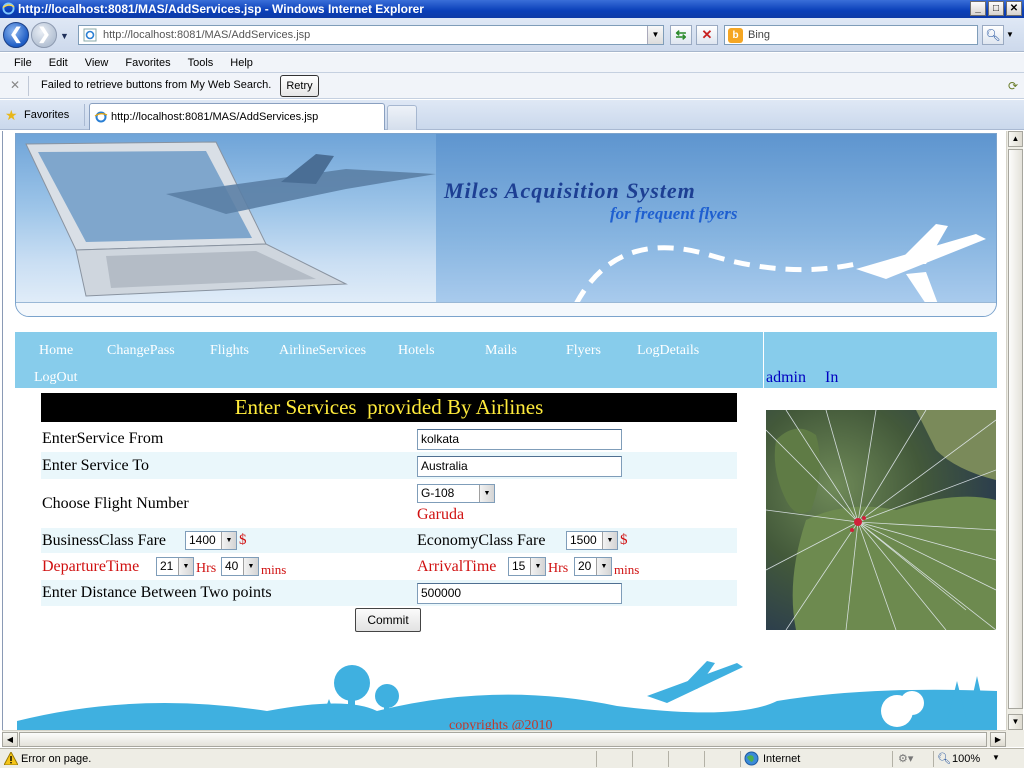  What do you see at coordinates (15, 85) in the screenshot?
I see `close-notification-icon: ✕` at bounding box center [15, 85].